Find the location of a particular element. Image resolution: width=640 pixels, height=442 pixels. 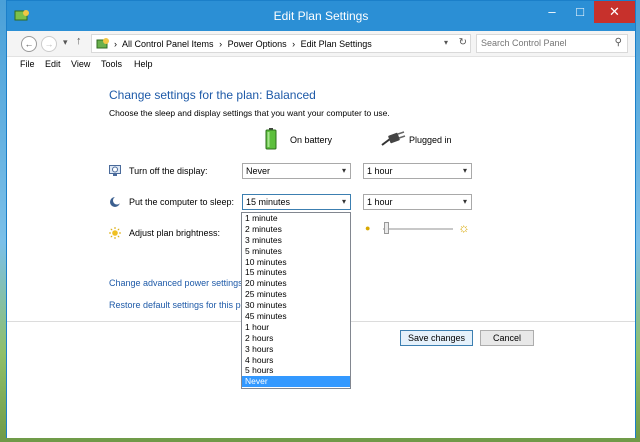

minimize-button: – is located at coordinates (552, 12).